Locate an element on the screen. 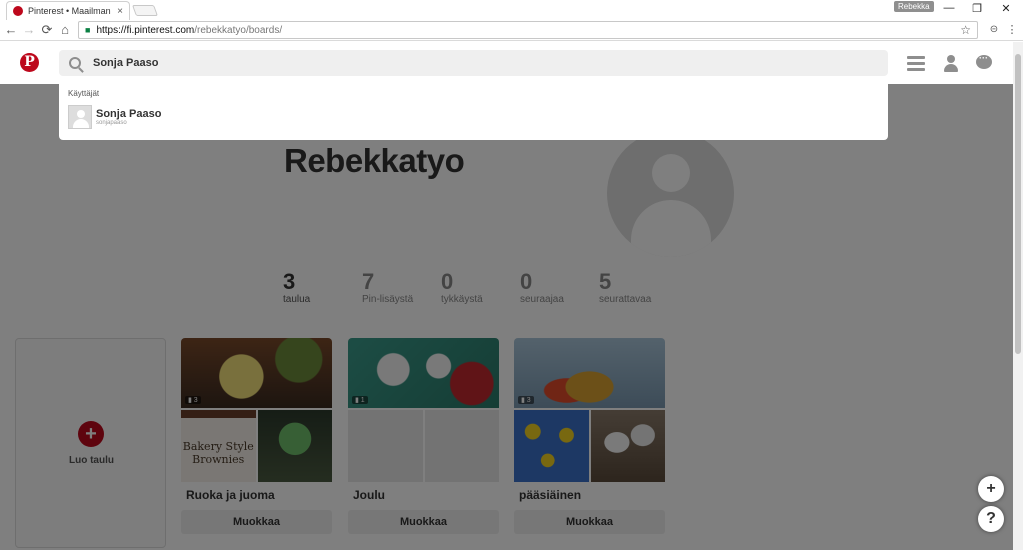 This screenshot has height=550, width=1023. search-input is located at coordinates (443, 63).